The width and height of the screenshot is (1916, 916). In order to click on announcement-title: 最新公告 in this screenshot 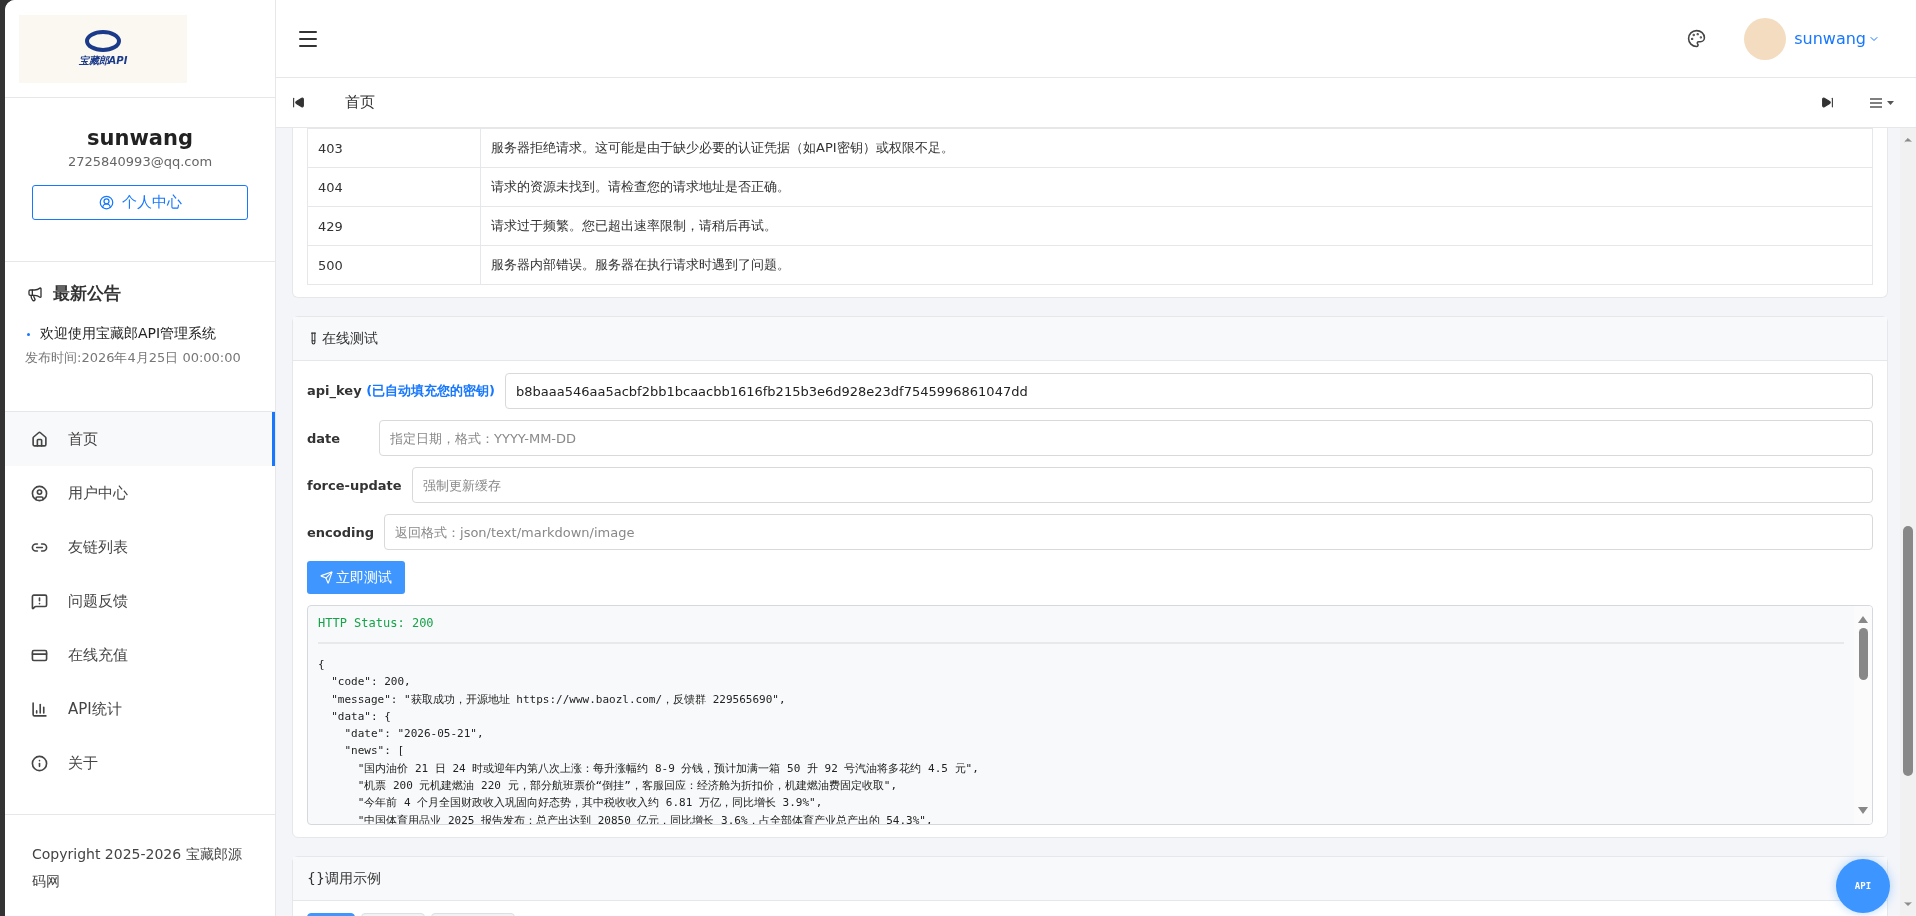, I will do `click(87, 293)`.